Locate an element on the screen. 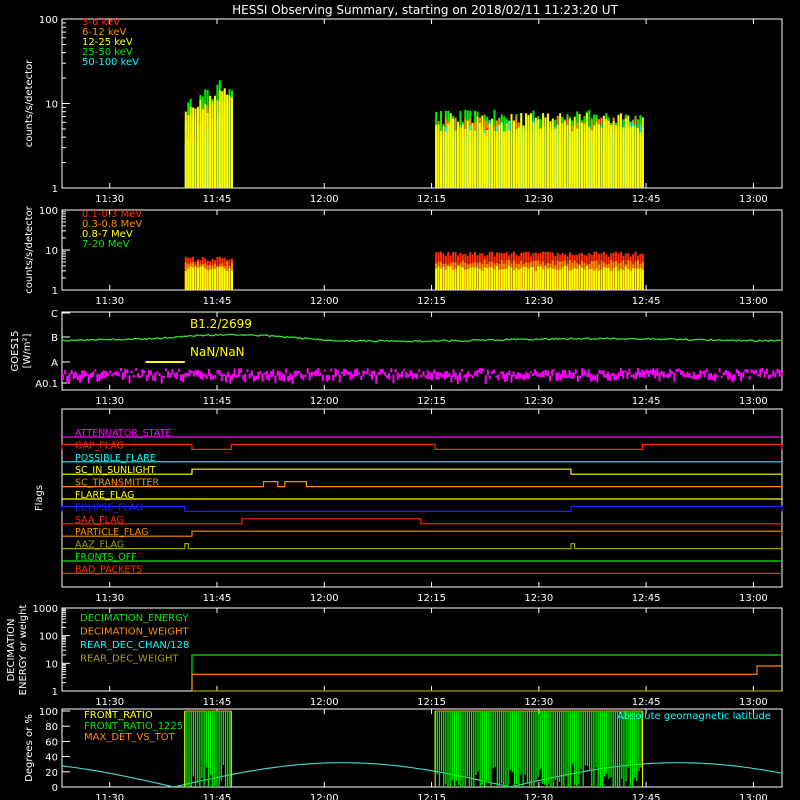  ratio-legend-item: MAX_DET_VS_TOT is located at coordinates (130, 737).